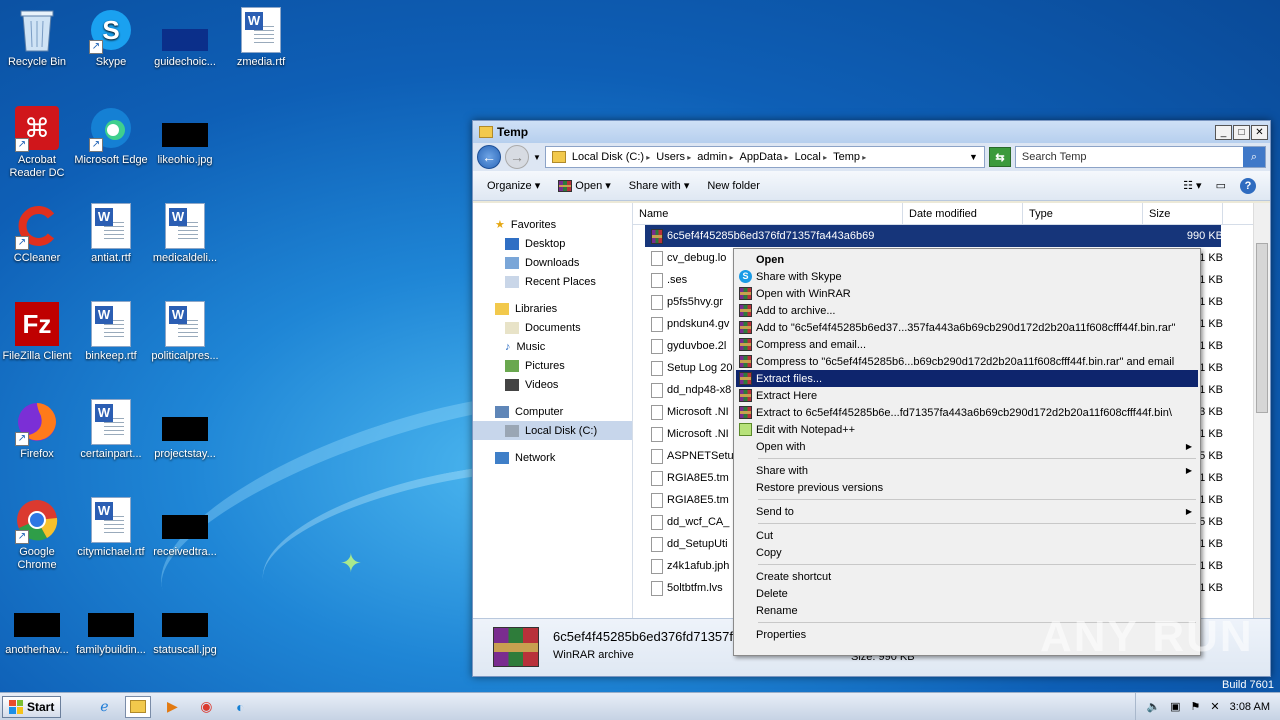 Image resolution: width=1280 pixels, height=720 pixels. Describe the element at coordinates (715, 157) in the screenshot. I see `breadcrumb-admin: admin` at that location.